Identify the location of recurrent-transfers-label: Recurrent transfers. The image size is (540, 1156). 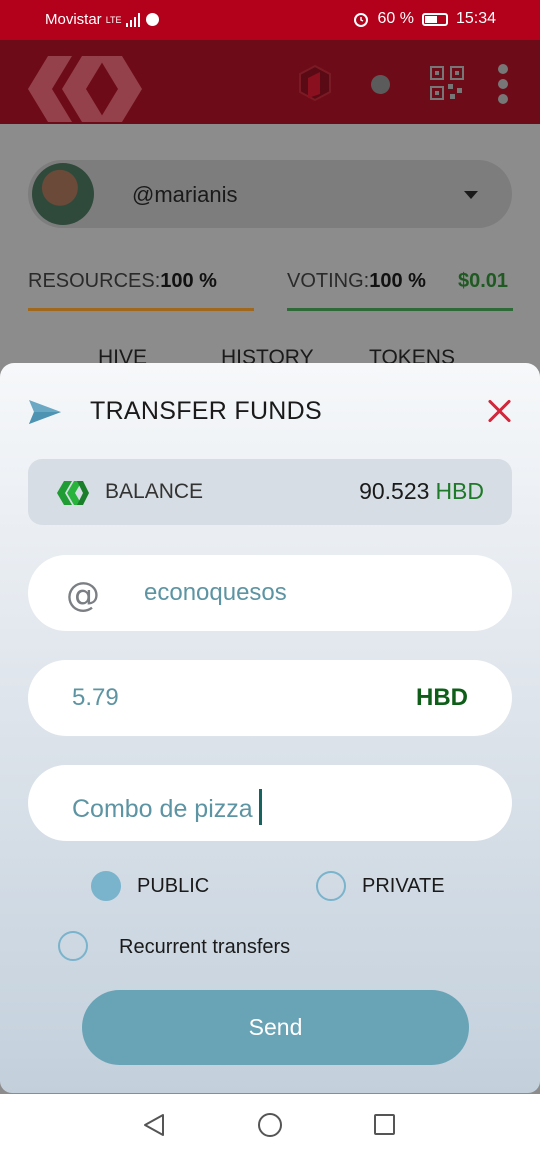
(204, 947).